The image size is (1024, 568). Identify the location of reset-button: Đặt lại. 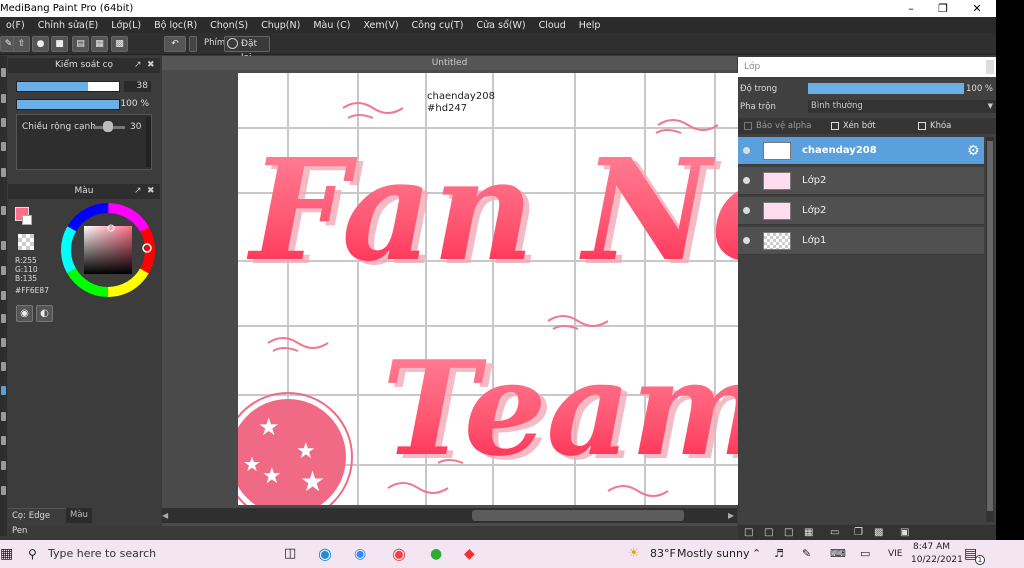
(247, 49).